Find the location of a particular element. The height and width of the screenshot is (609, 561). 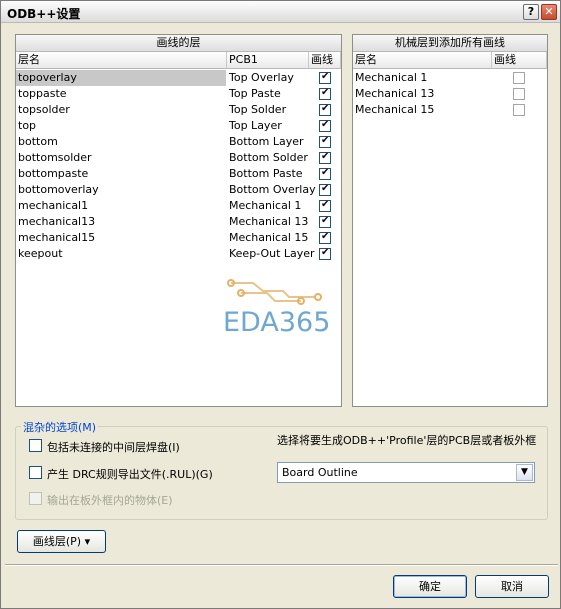

table-row: mechanical15 Mechanical 15 is located at coordinates (178, 238).